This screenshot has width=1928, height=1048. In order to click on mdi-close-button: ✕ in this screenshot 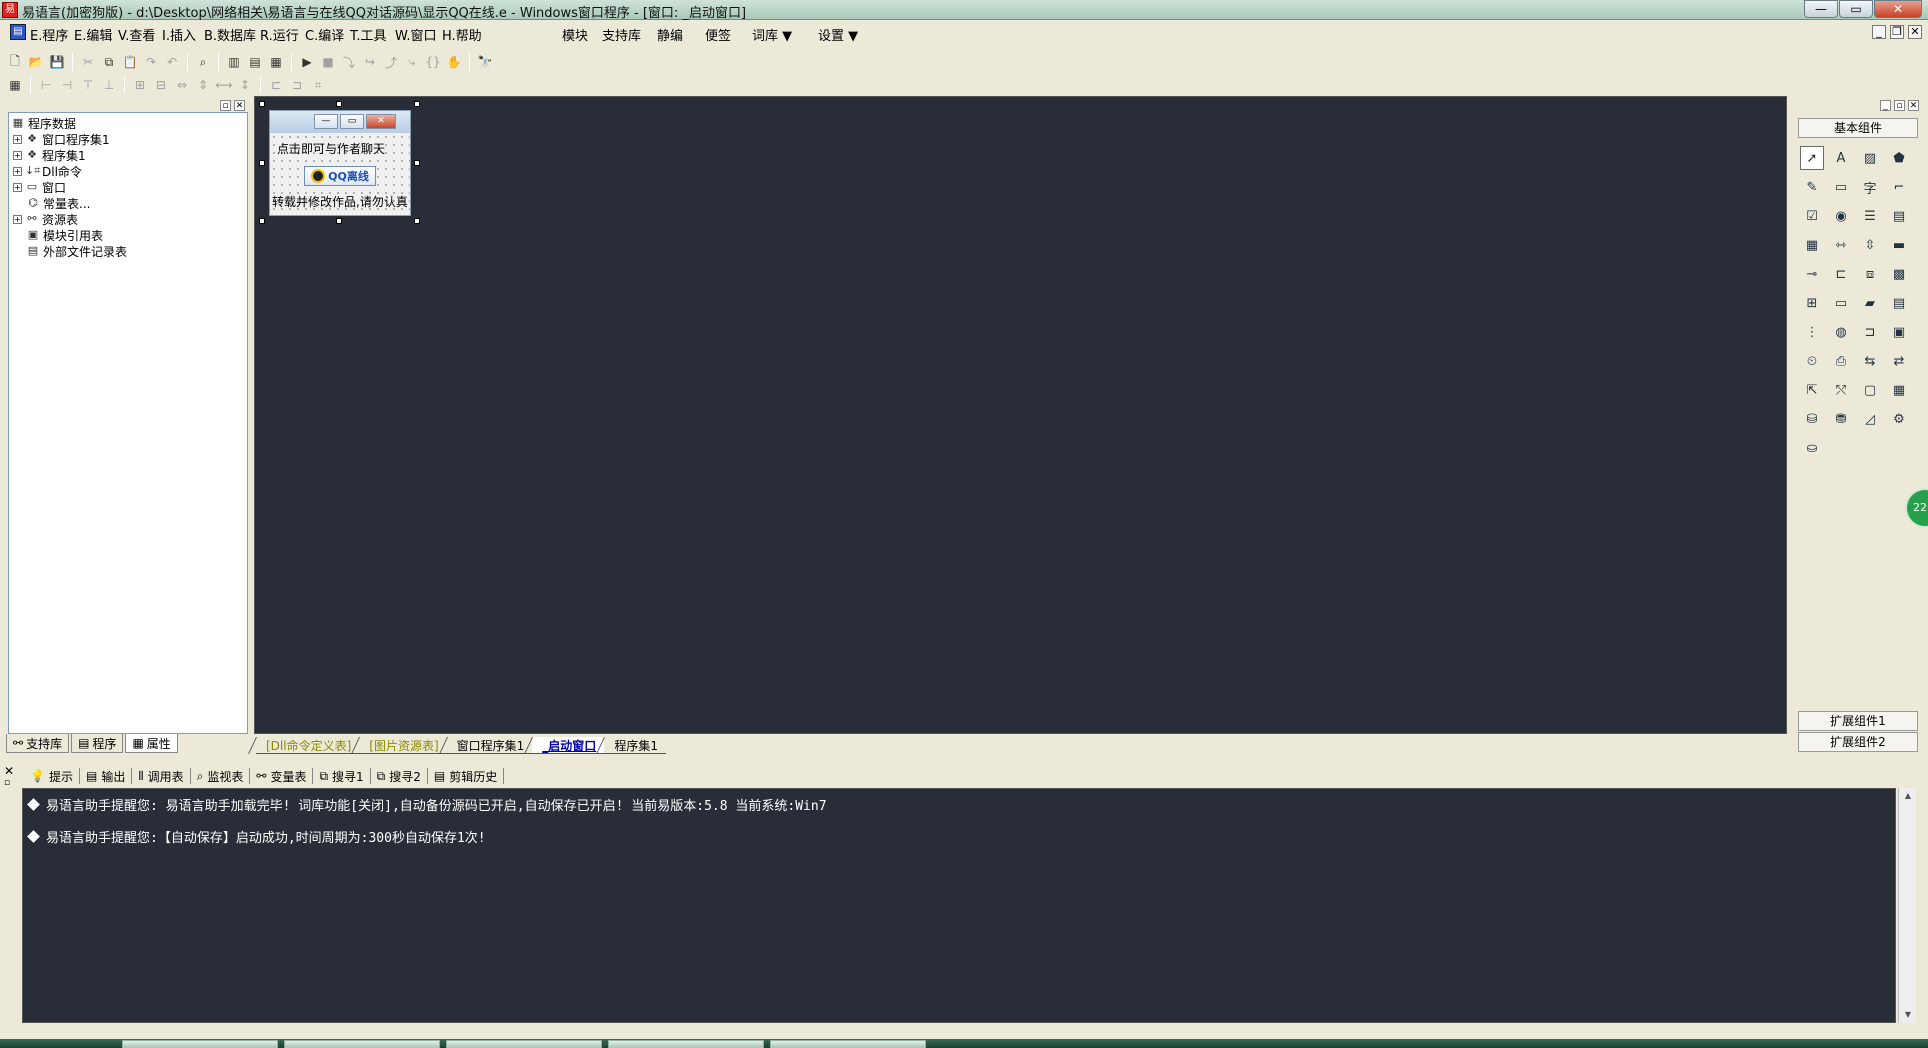, I will do `click(1915, 32)`.